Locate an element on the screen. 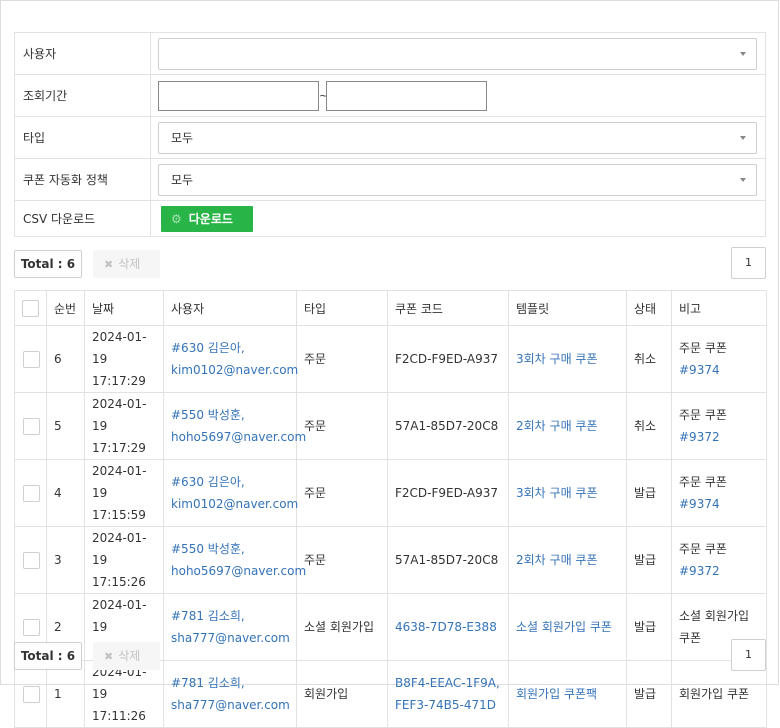 The height and width of the screenshot is (728, 780). template-link: 회원가입 쿠폰팩 is located at coordinates (556, 694).